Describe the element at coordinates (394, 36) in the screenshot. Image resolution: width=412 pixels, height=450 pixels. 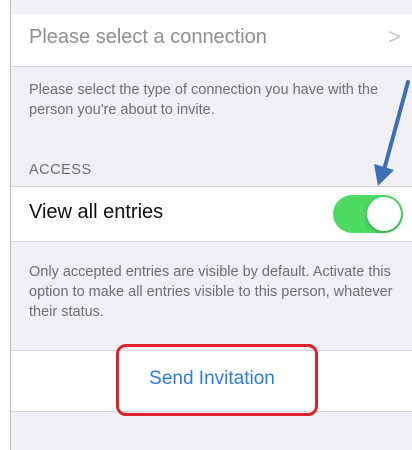
I see `chevron-right-icon: >` at that location.